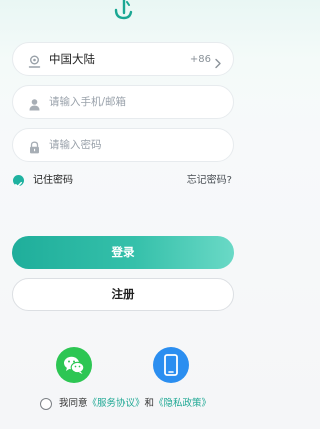 This screenshot has width=320, height=429. What do you see at coordinates (182, 403) in the screenshot?
I see `privacy-policy-link: 《隐私政策》` at bounding box center [182, 403].